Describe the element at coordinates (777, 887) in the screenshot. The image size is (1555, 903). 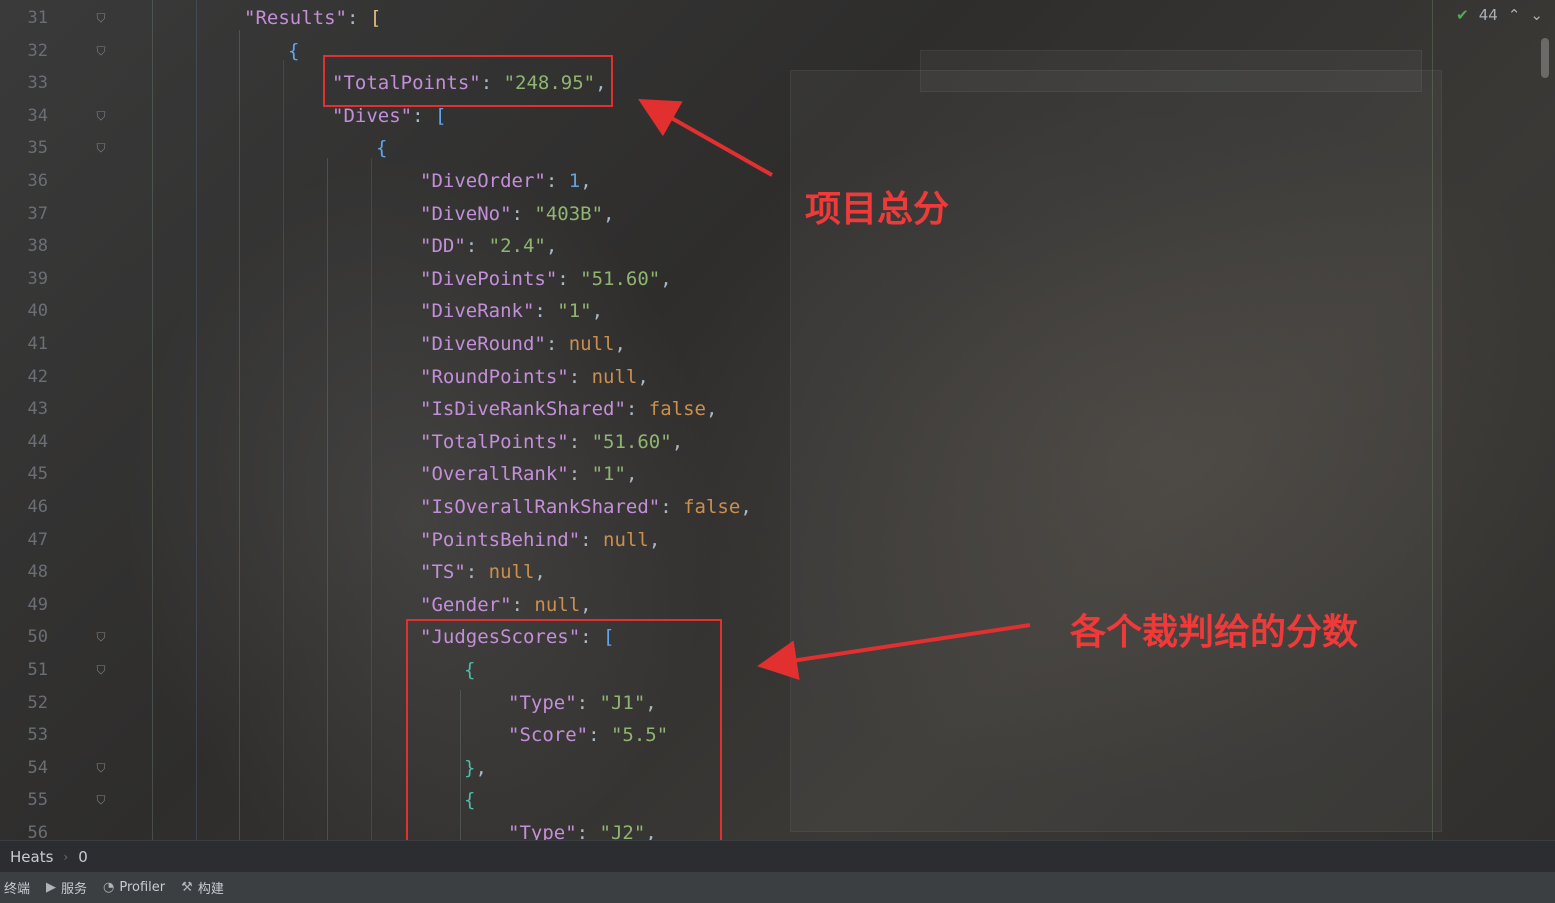
I see `tool-window-bar: 终端 ▶ 服务 ◔ Profiler ⚒ 构建` at that location.